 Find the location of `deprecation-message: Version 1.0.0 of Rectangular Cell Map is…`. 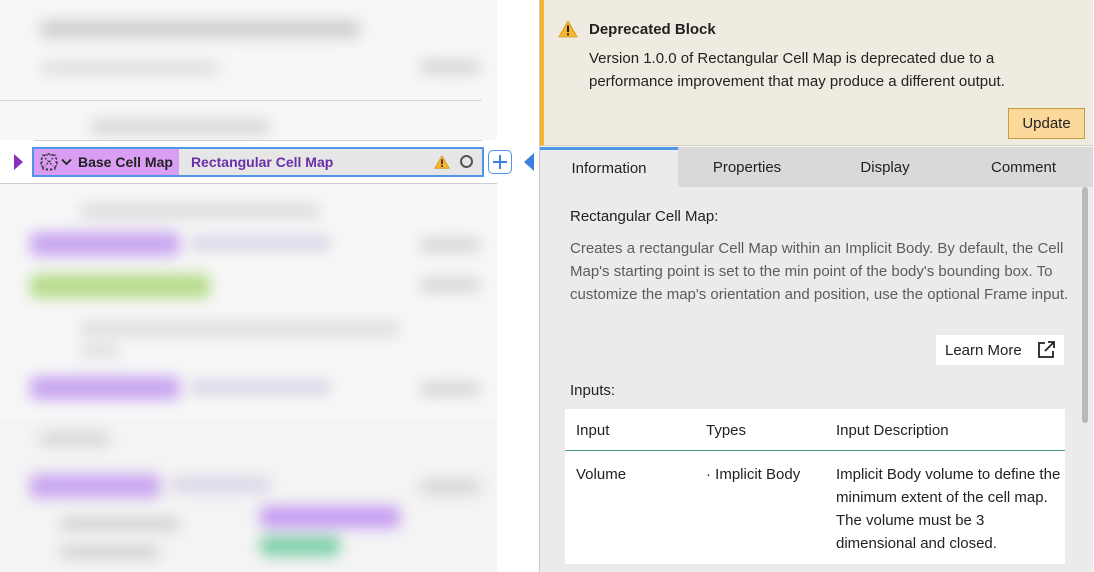

deprecation-message: Version 1.0.0 of Rectangular Cell Map is… is located at coordinates (797, 70).